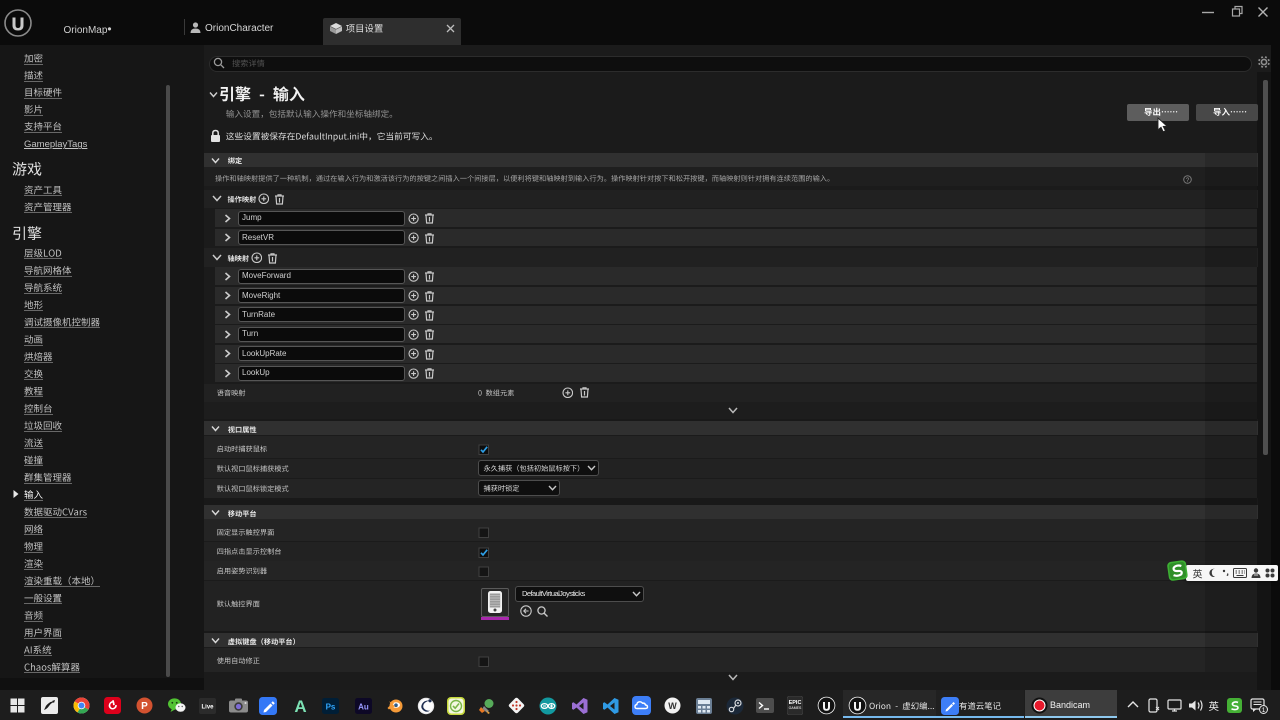  I want to click on svg-text: A, so click(300, 705).